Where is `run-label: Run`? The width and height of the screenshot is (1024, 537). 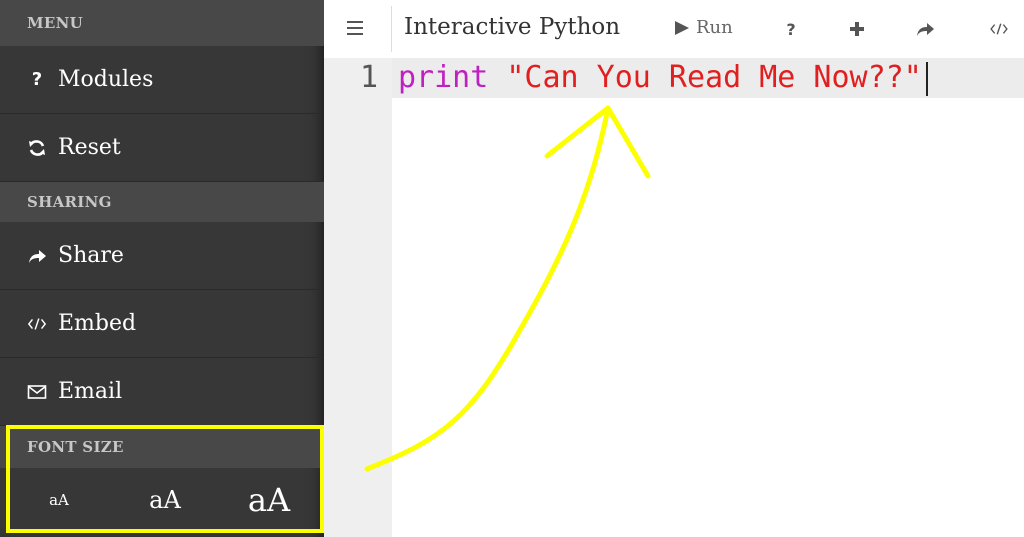 run-label: Run is located at coordinates (714, 27).